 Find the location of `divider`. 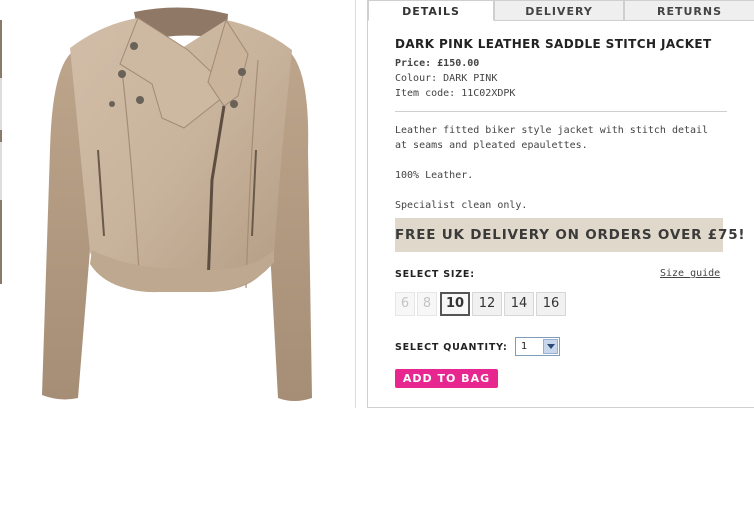

divider is located at coordinates (561, 111).